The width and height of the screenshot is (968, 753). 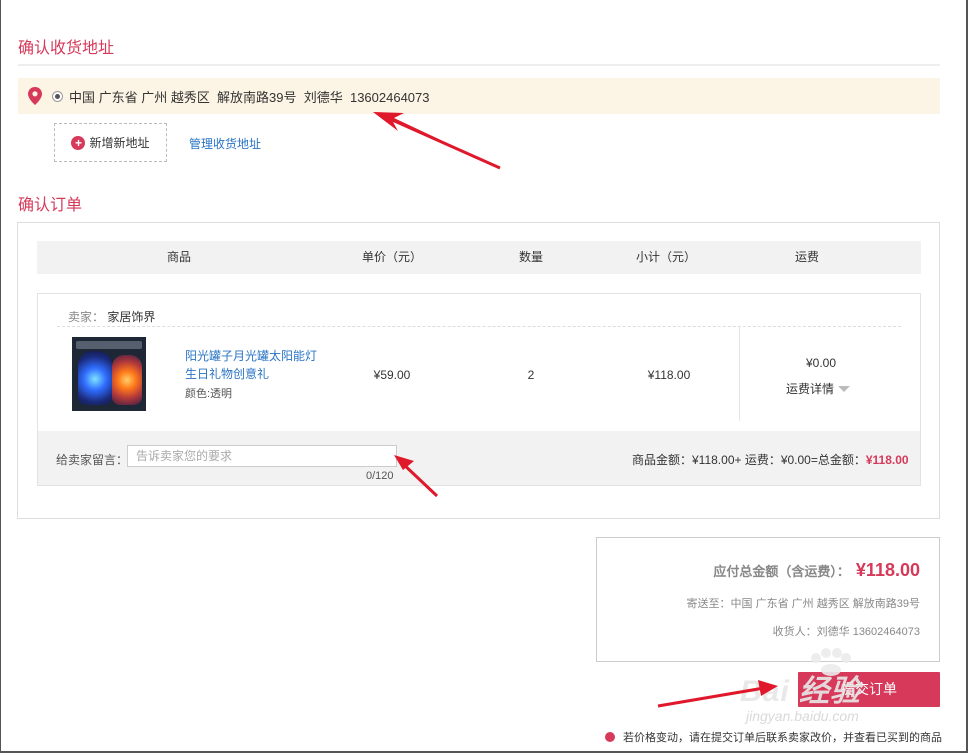 I want to click on dot-icon, so click(x=610, y=737).